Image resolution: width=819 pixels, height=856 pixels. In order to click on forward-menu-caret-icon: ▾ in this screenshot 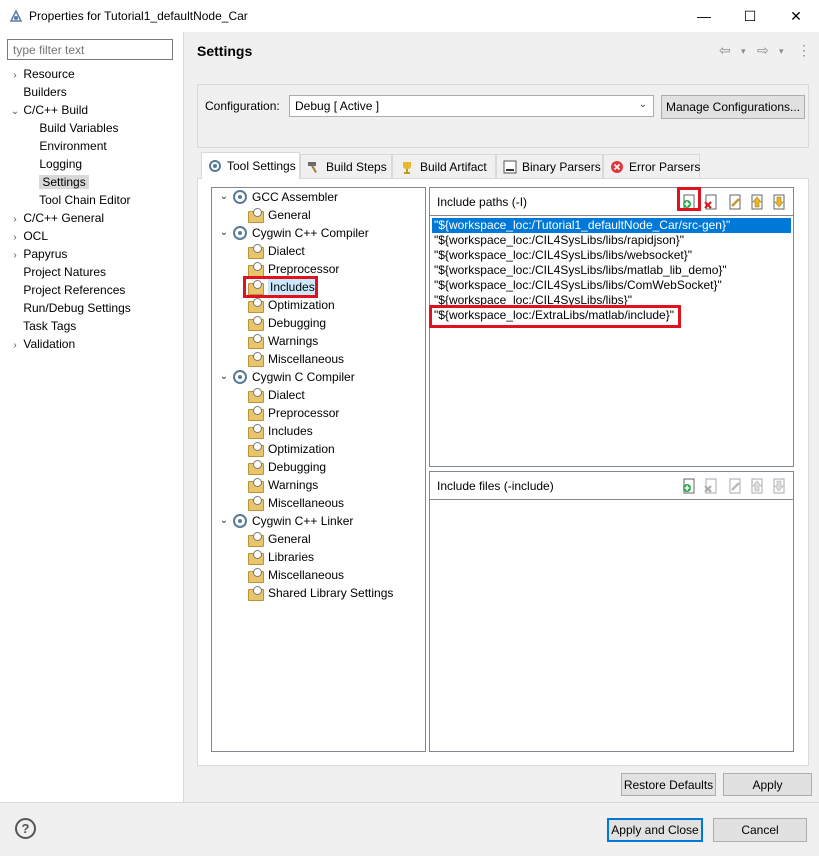, I will do `click(781, 51)`.